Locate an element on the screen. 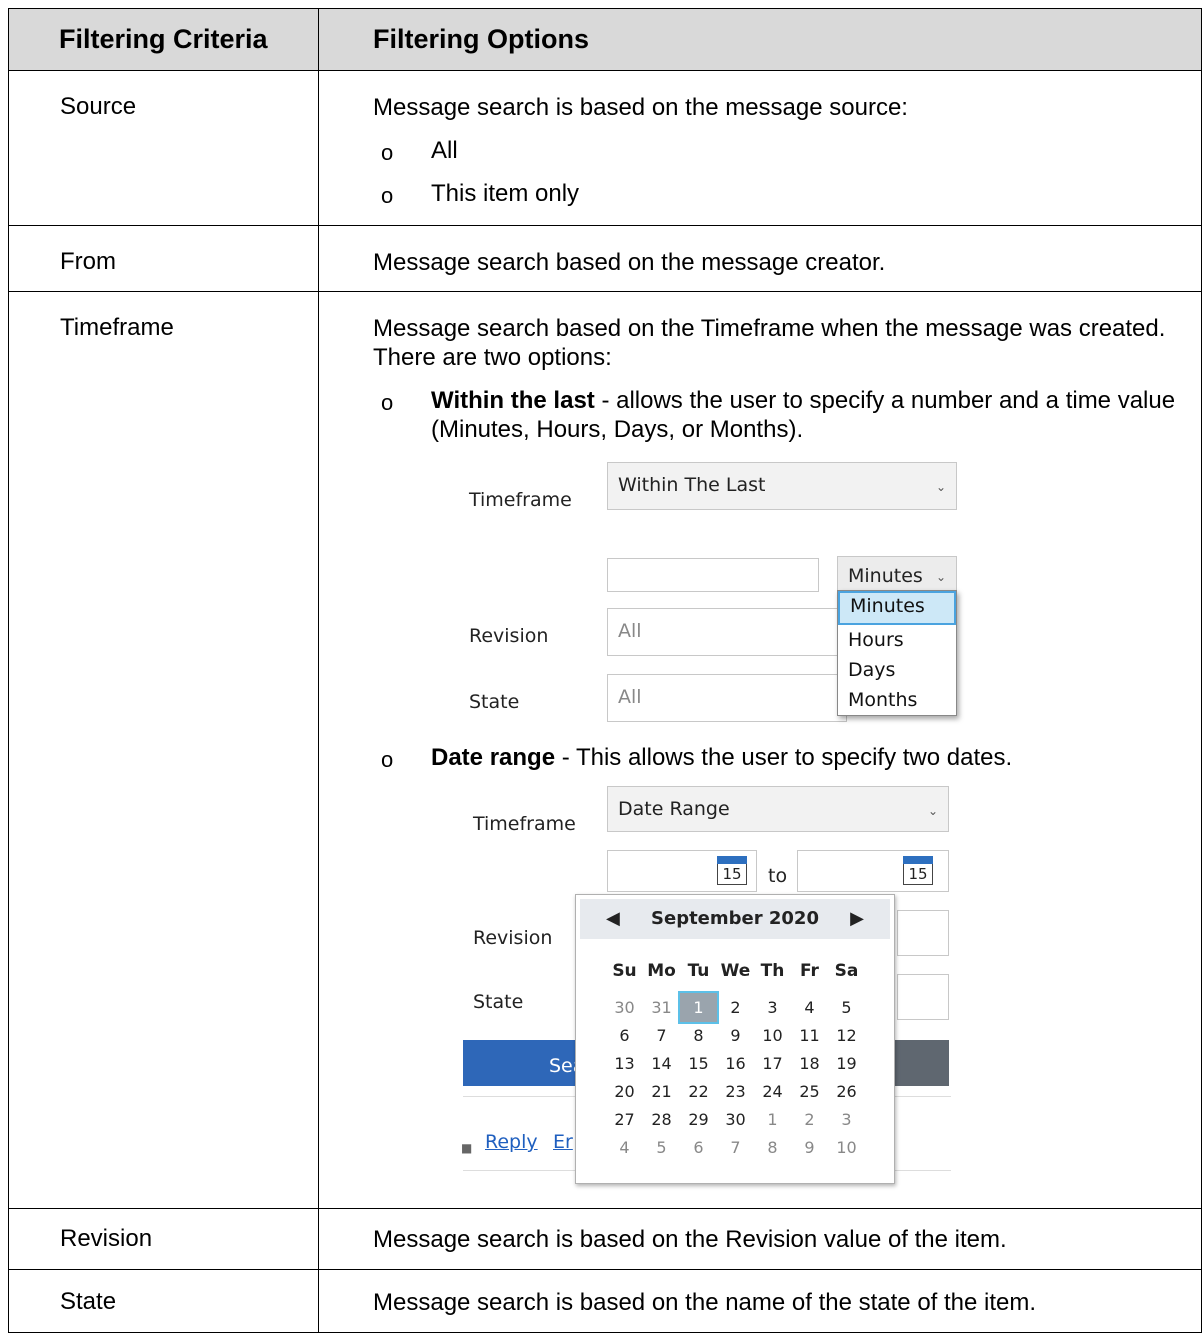 The image size is (1203, 1333). calendar-day: 14 is located at coordinates (661, 1063).